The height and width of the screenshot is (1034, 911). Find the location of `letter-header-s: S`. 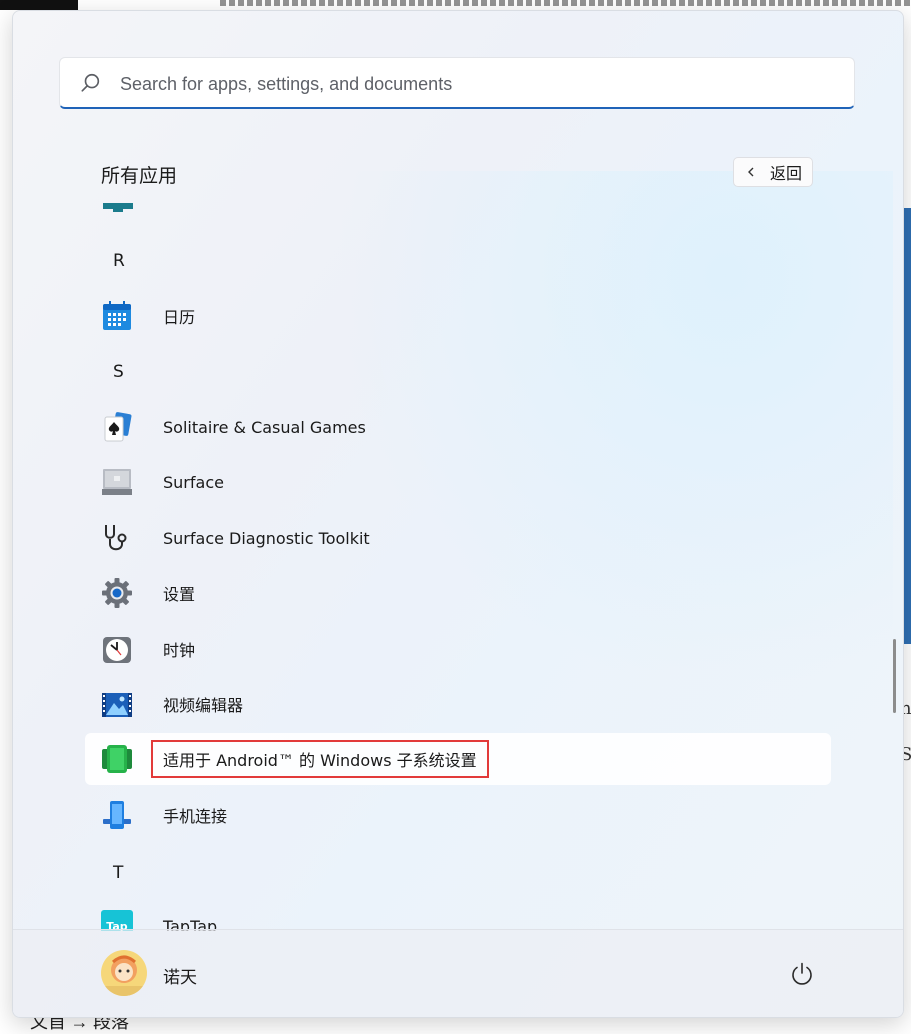

letter-header-s: S is located at coordinates (118, 372).